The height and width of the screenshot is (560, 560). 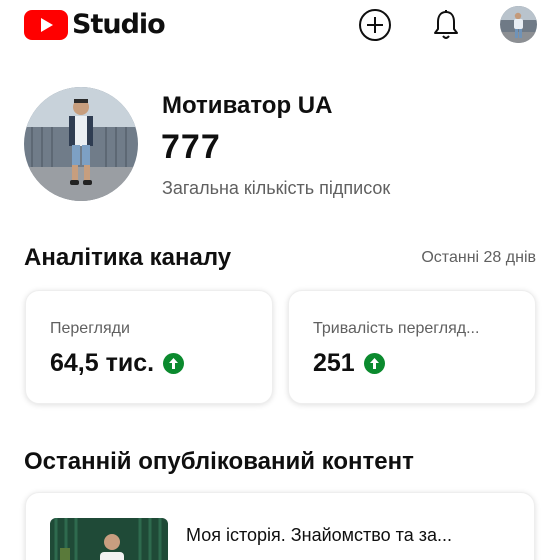 What do you see at coordinates (280, 25) in the screenshot?
I see `top-bar: Studio` at bounding box center [280, 25].